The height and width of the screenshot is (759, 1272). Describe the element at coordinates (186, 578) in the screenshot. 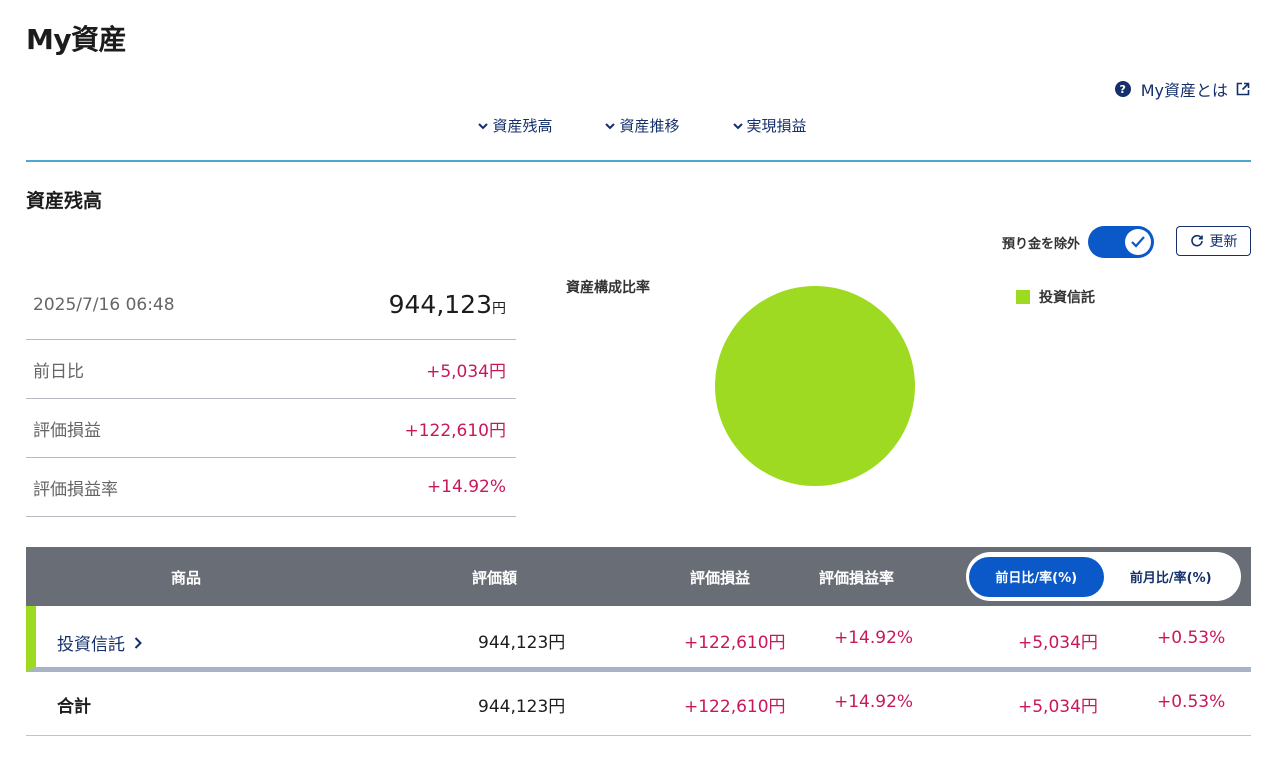

I see `header-product: 商品` at that location.